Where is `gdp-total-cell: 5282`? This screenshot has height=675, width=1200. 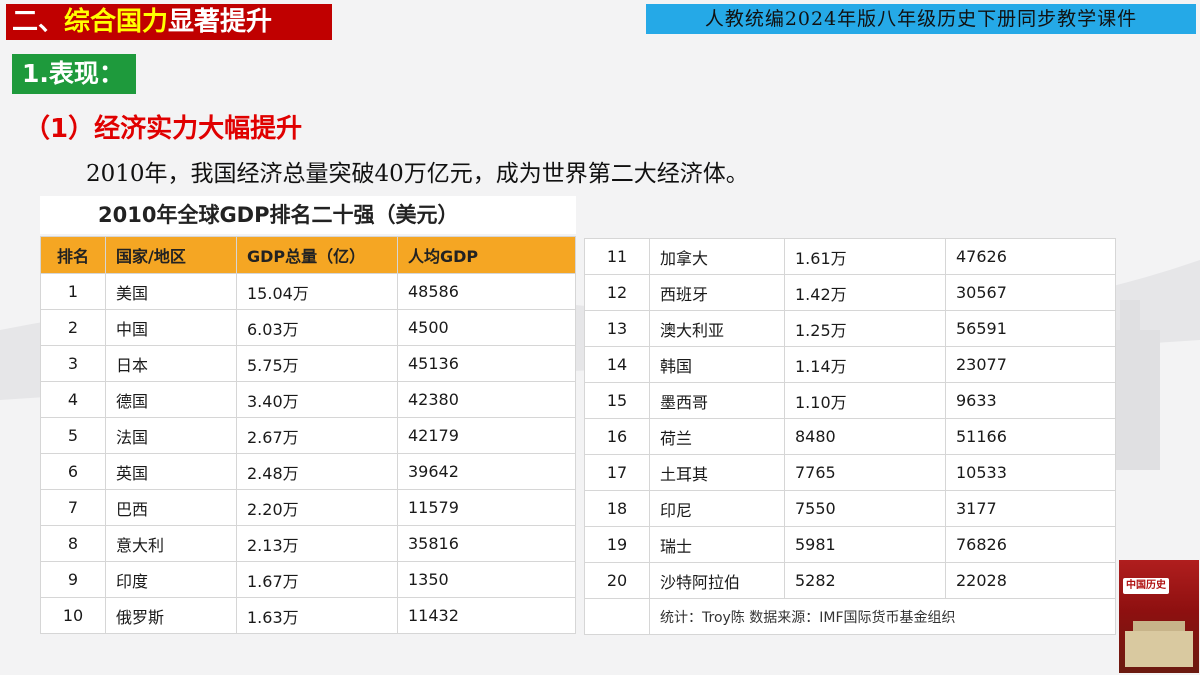
gdp-total-cell: 5282 is located at coordinates (865, 580).